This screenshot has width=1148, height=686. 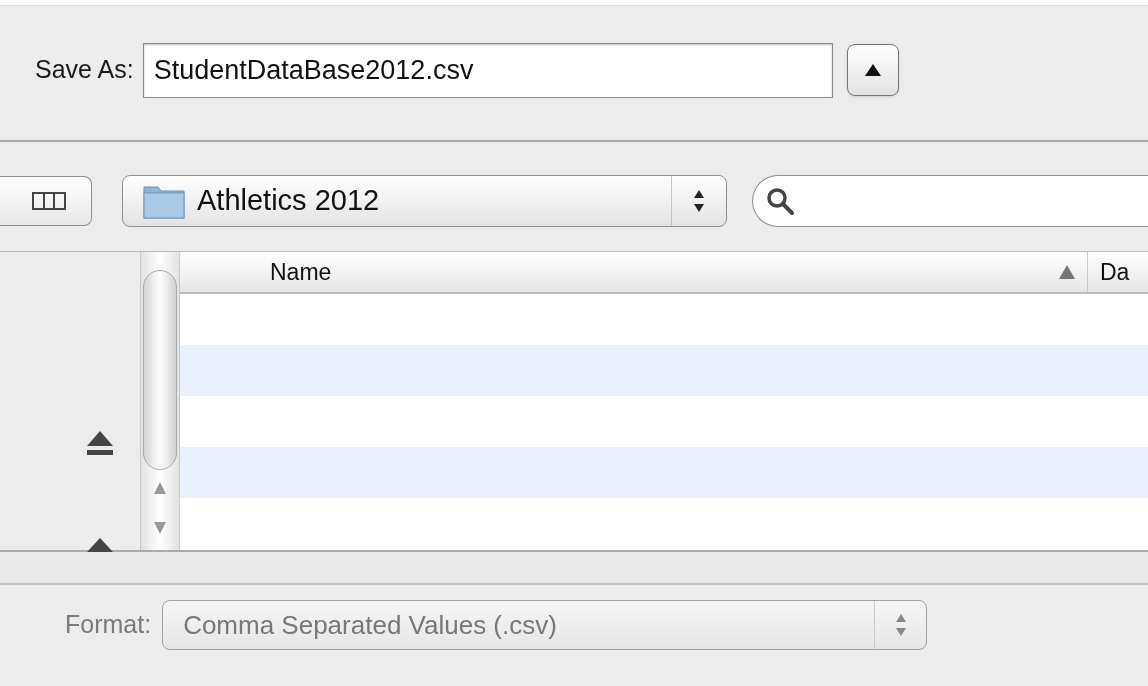 I want to click on sort-ascending-icon, so click(x=1067, y=272).